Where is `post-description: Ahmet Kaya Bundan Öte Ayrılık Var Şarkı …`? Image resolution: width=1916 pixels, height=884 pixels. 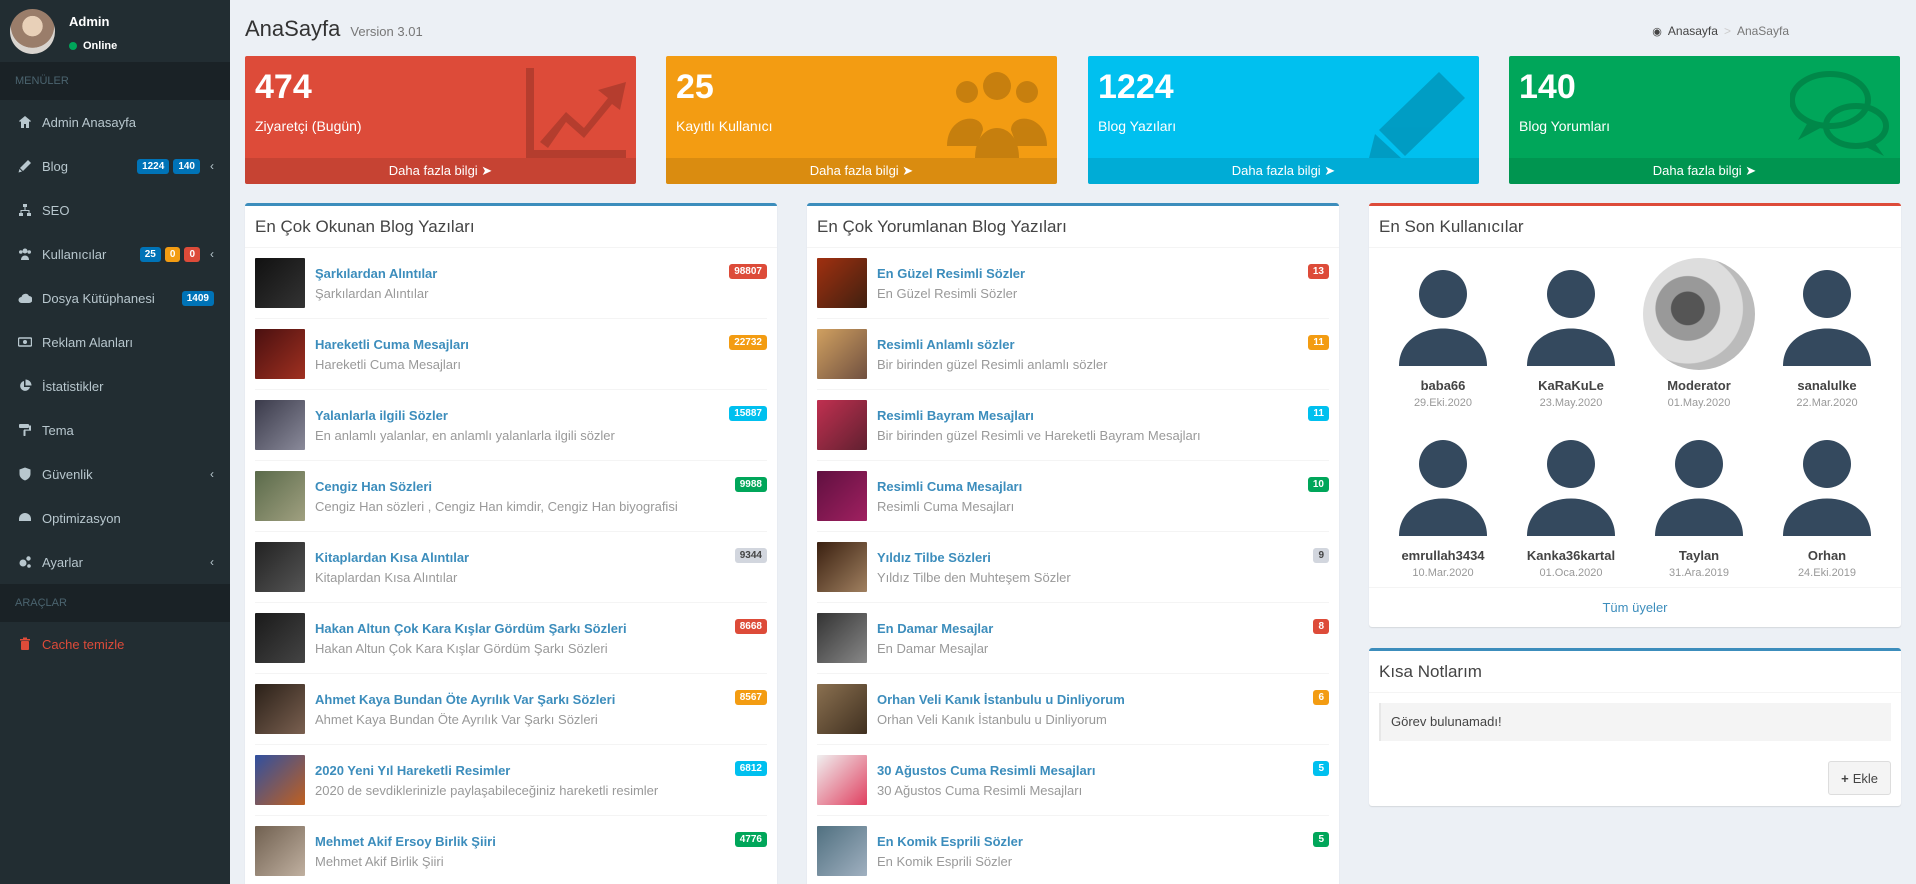 post-description: Ahmet Kaya Bundan Öte Ayrılık Var Şarkı … is located at coordinates (456, 719).